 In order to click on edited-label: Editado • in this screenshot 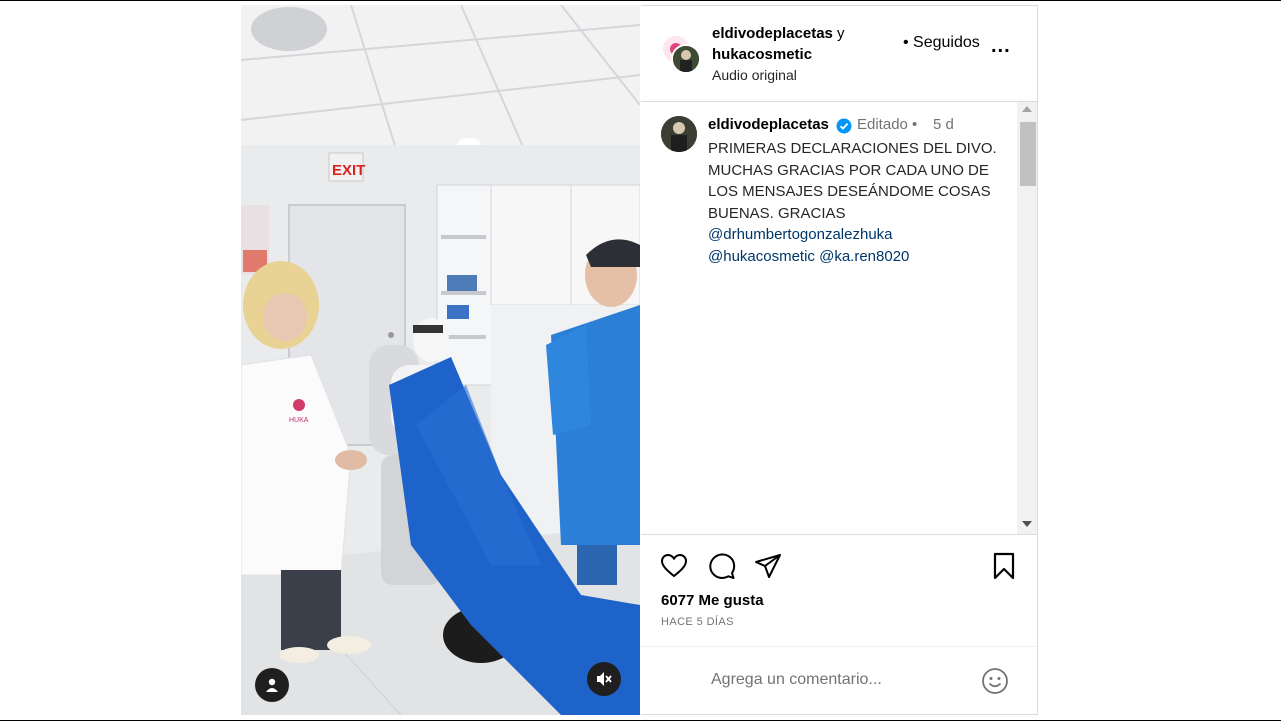, I will do `click(887, 124)`.